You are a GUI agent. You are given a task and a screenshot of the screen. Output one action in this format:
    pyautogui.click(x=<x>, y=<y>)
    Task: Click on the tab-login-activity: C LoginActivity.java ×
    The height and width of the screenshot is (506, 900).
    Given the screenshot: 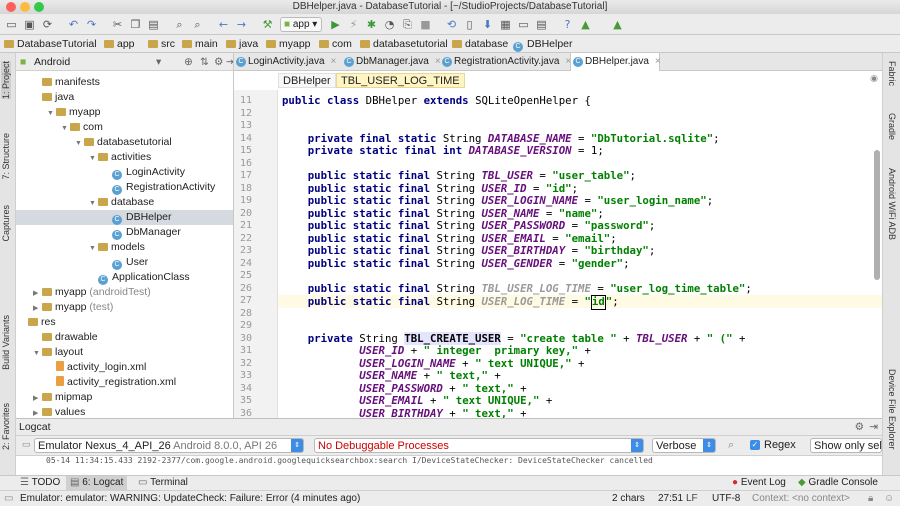 What is the action you would take?
    pyautogui.click(x=288, y=62)
    